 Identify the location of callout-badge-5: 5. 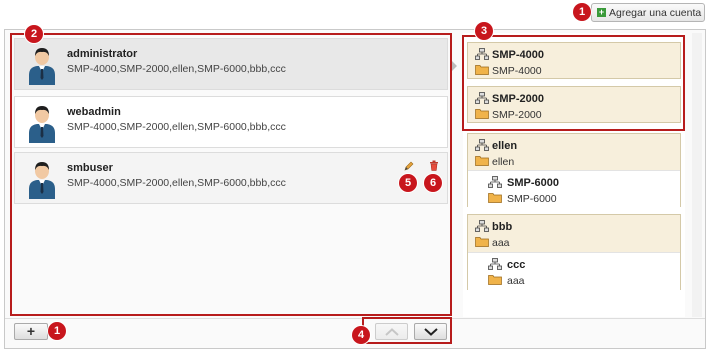
(408, 183).